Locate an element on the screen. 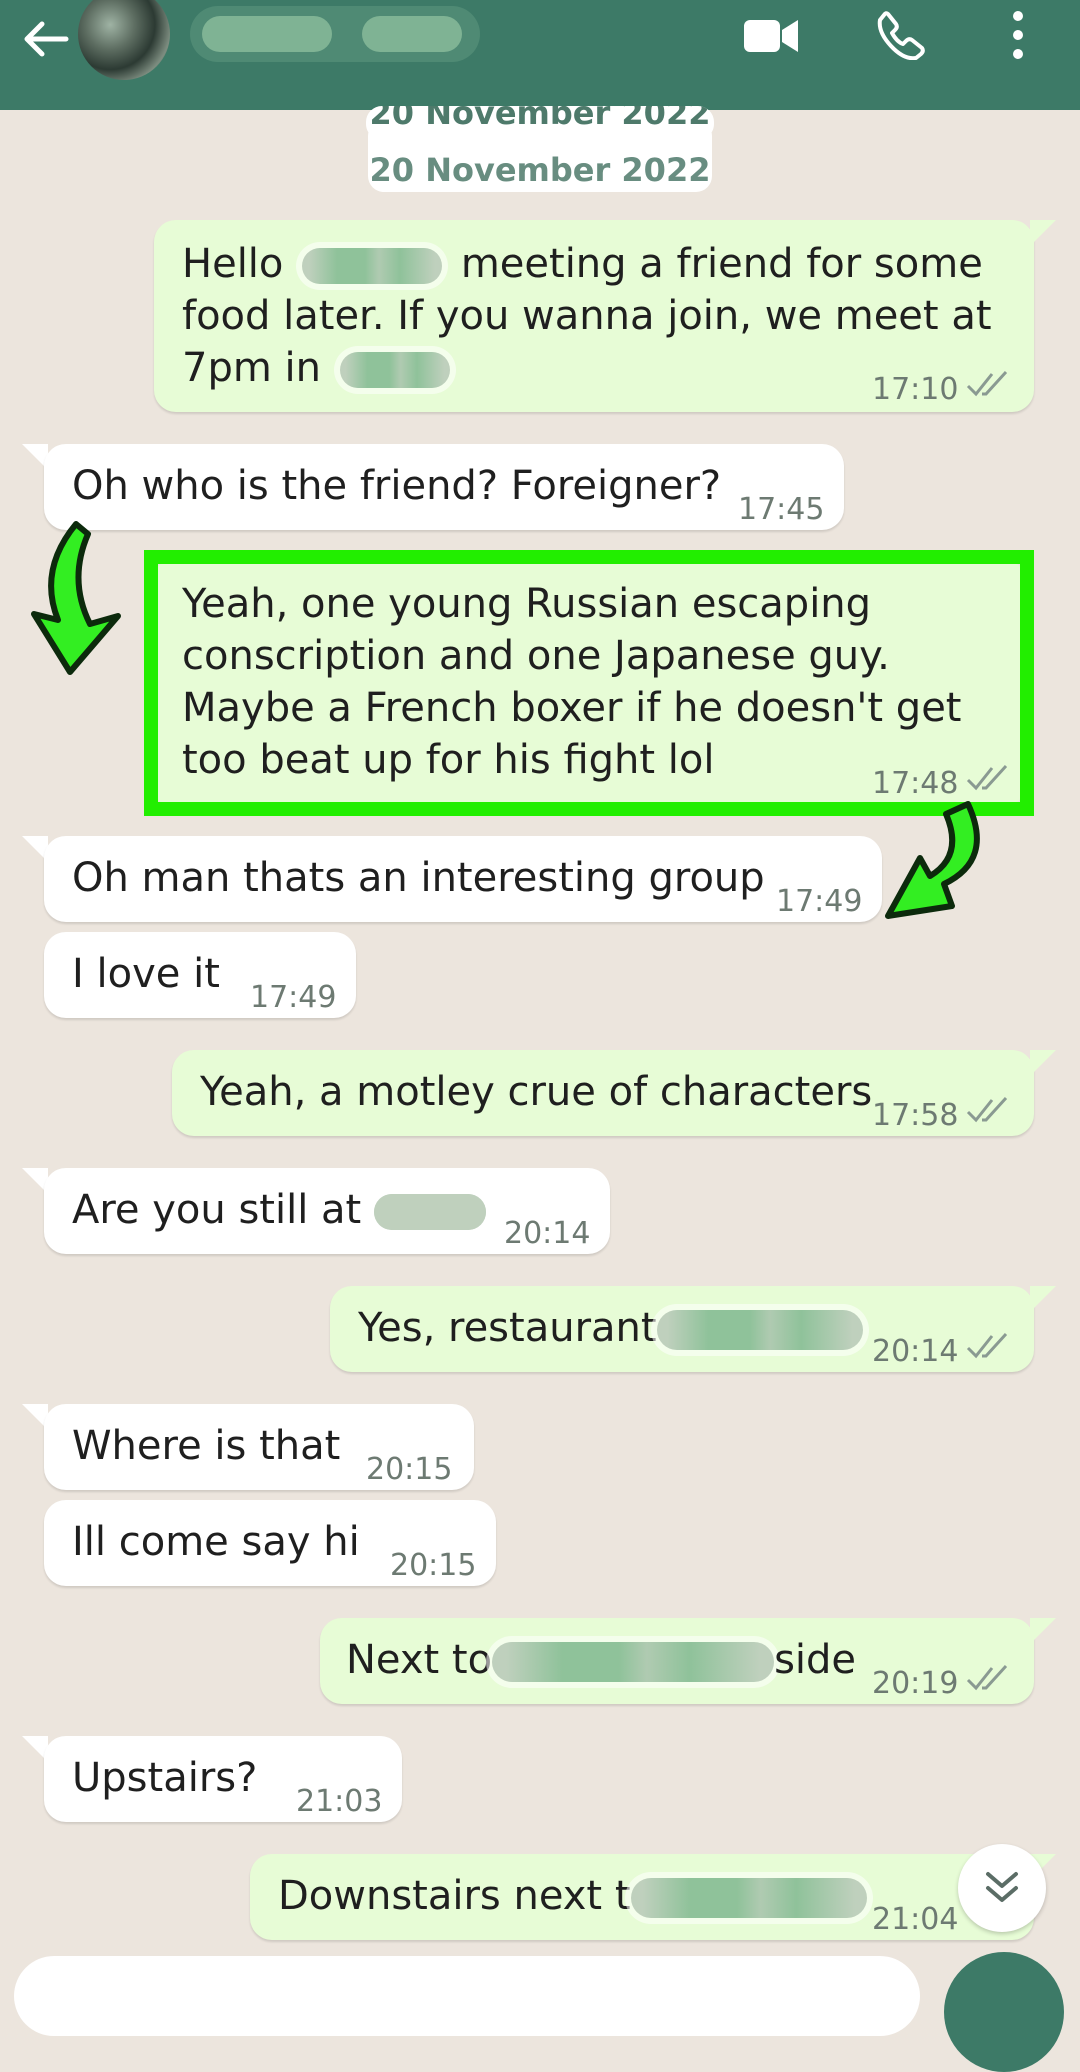 The height and width of the screenshot is (2072, 1080). more-vertical-icon is located at coordinates (1018, 35).